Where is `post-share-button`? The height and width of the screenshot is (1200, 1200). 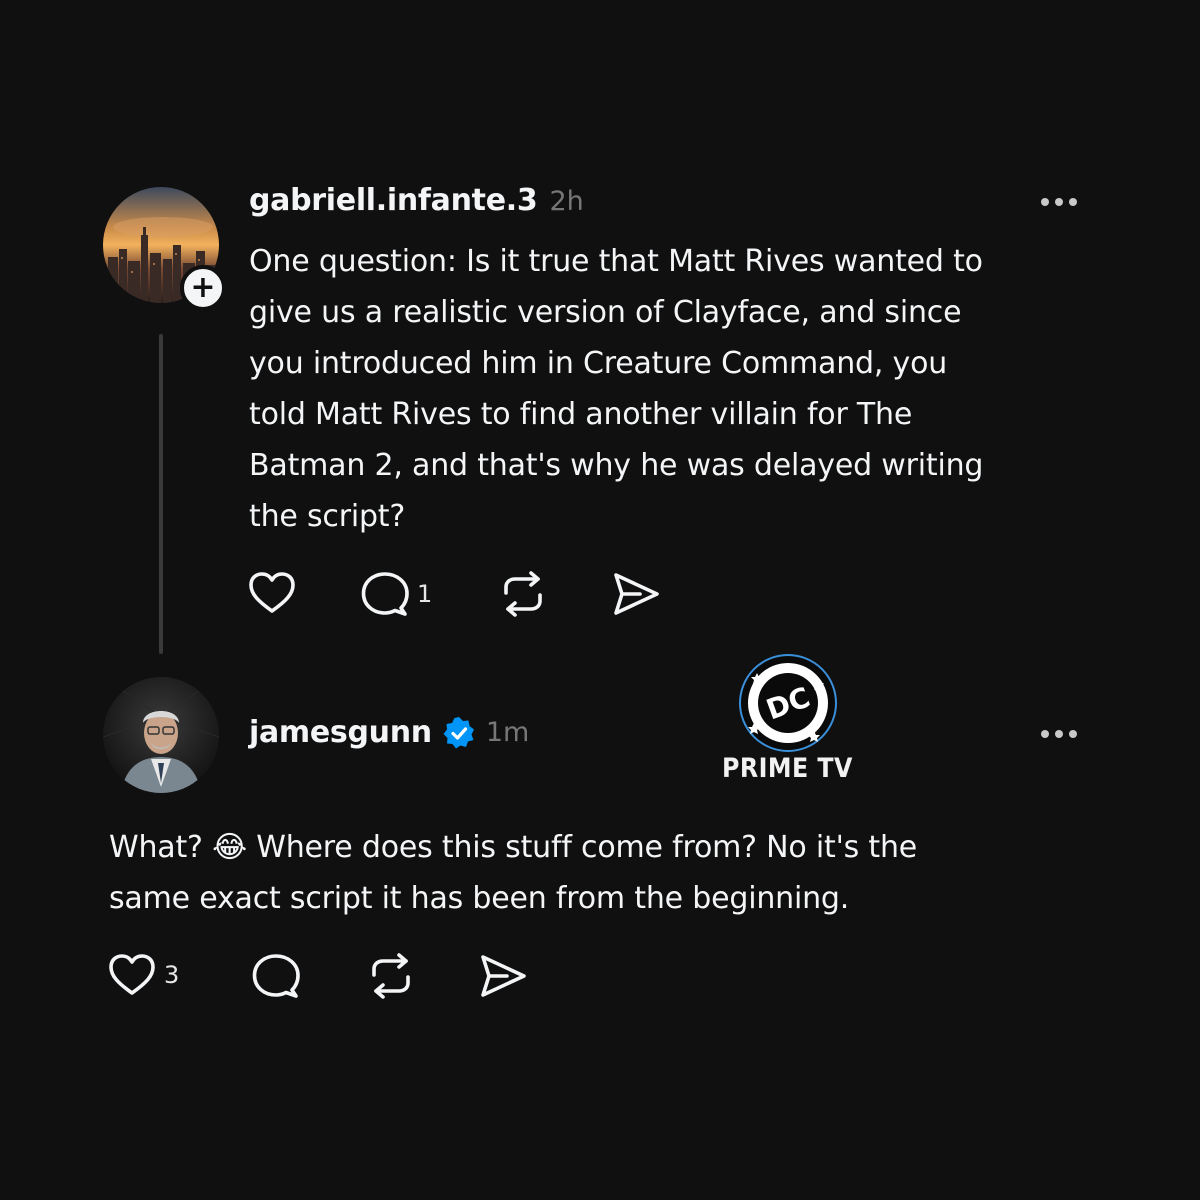
post-share-button is located at coordinates (636, 594).